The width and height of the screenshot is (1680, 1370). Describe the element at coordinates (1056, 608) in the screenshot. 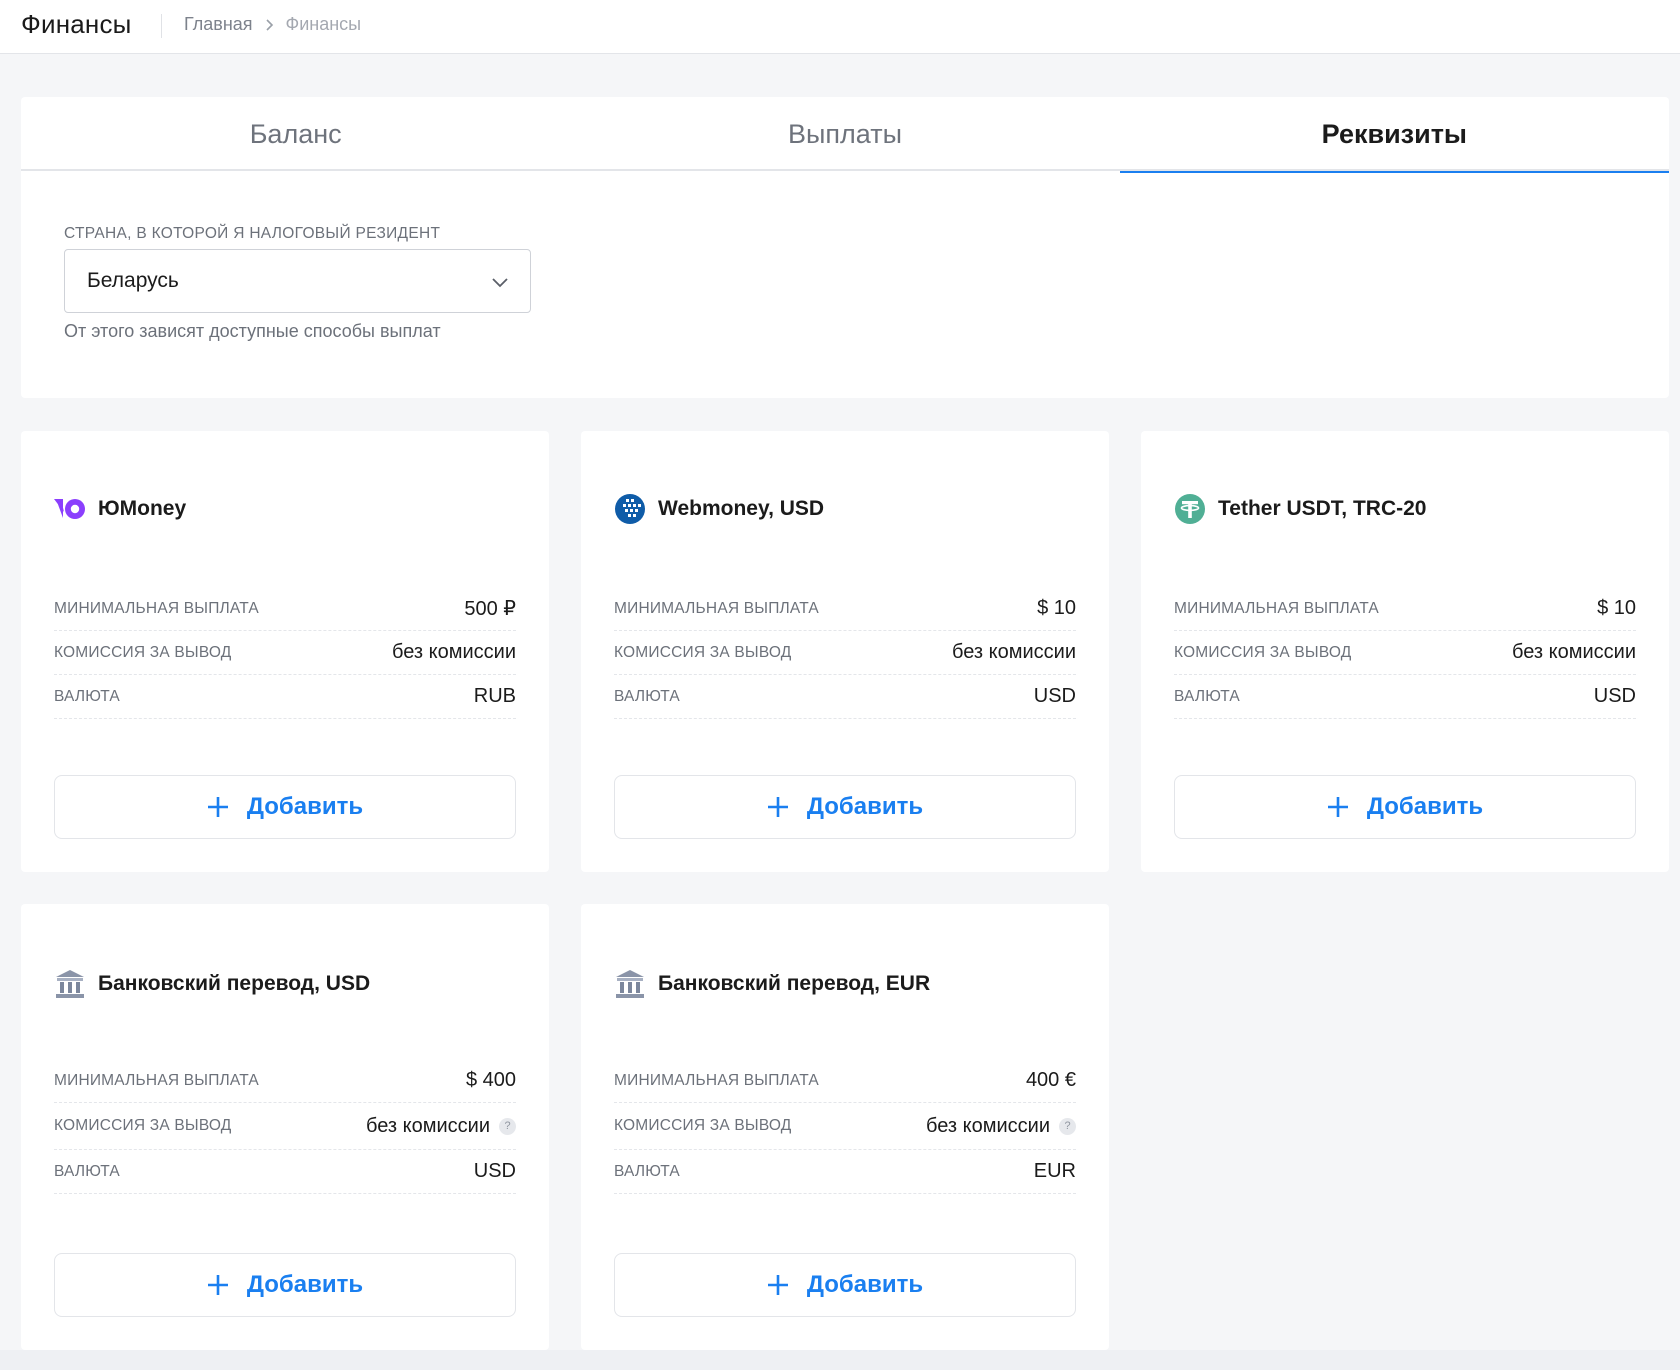

I see `min-payout-value: $ 10` at that location.